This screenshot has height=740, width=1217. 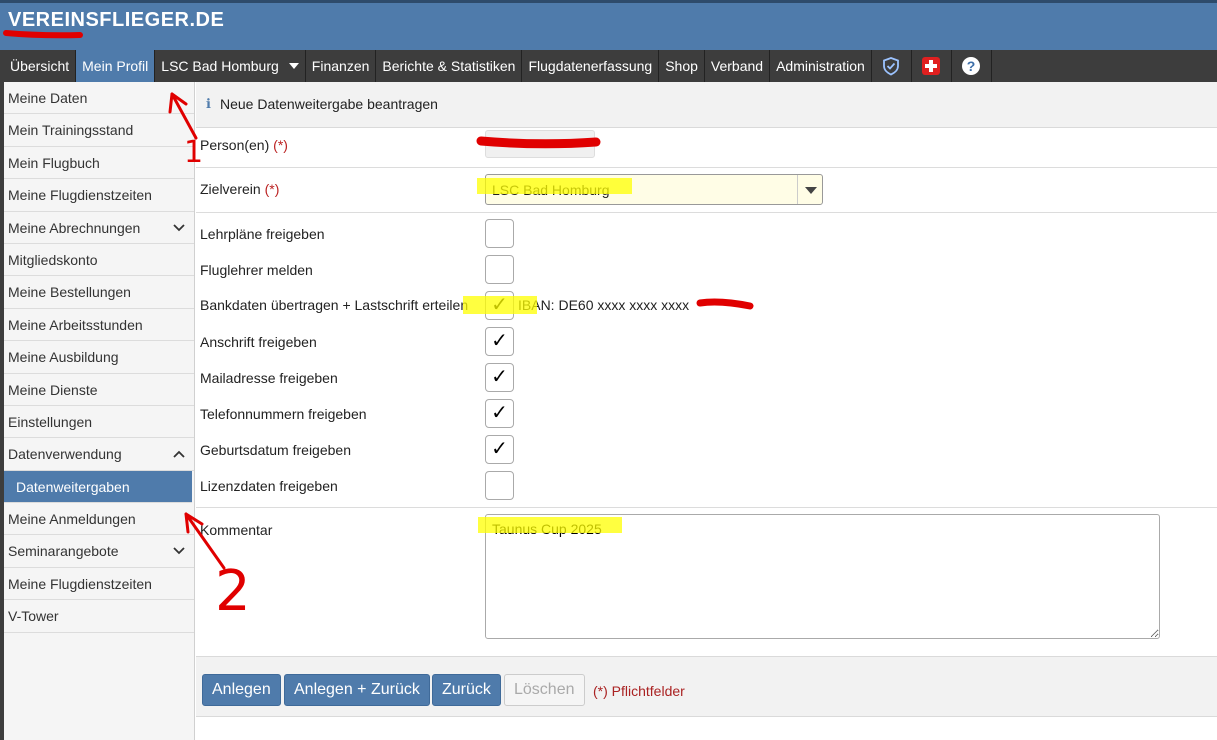 What do you see at coordinates (639, 691) in the screenshot?
I see `pflichtfelder-note: (*) Pflichtfelder` at bounding box center [639, 691].